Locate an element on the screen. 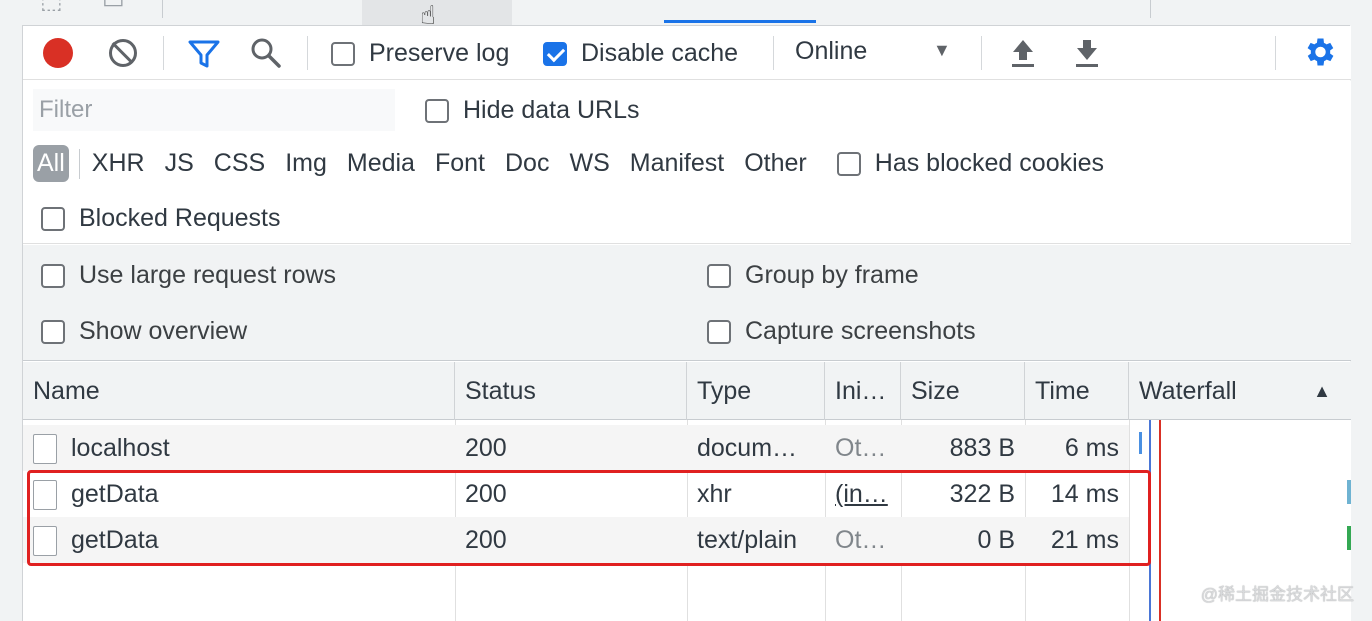 The width and height of the screenshot is (1372, 621). time-cell: 14 ms is located at coordinates (1084, 494).